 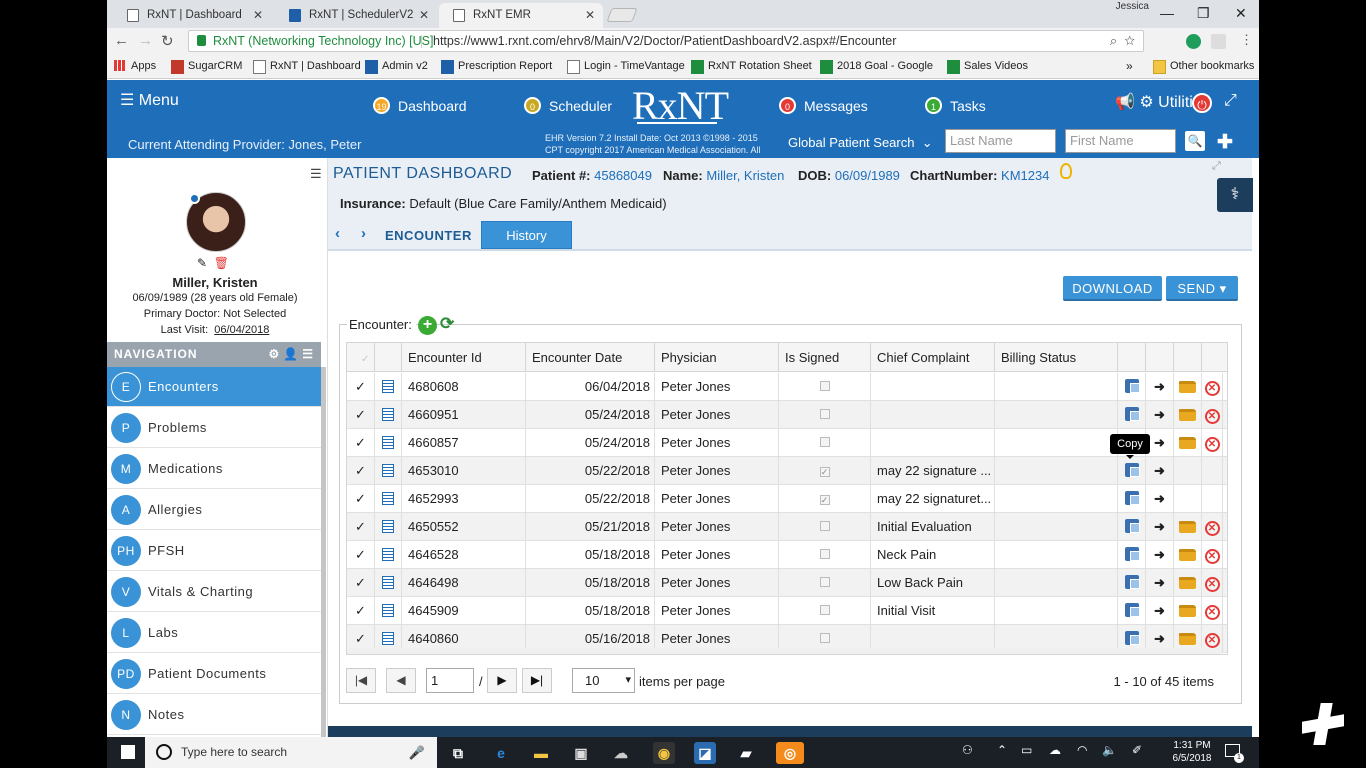 I want to click on restore-icon: ❐, so click(x=1203, y=13).